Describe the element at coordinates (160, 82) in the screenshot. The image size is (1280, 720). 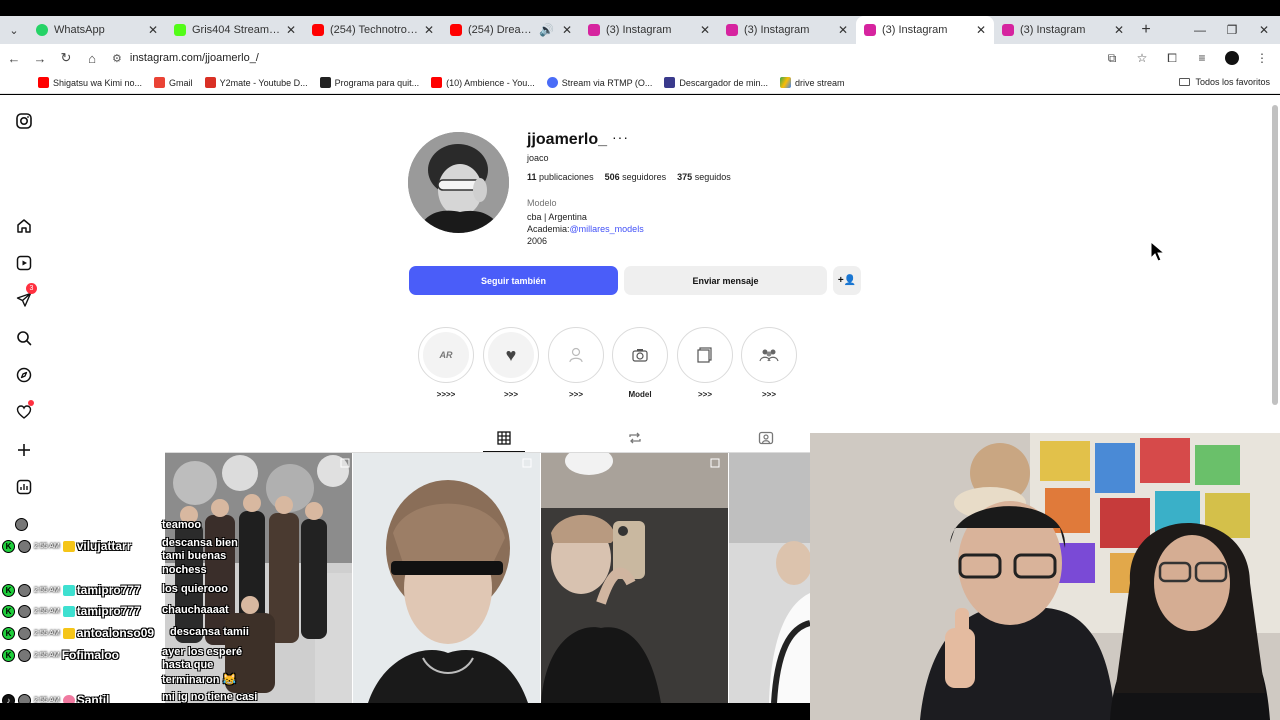
I see `gmail-icon` at that location.